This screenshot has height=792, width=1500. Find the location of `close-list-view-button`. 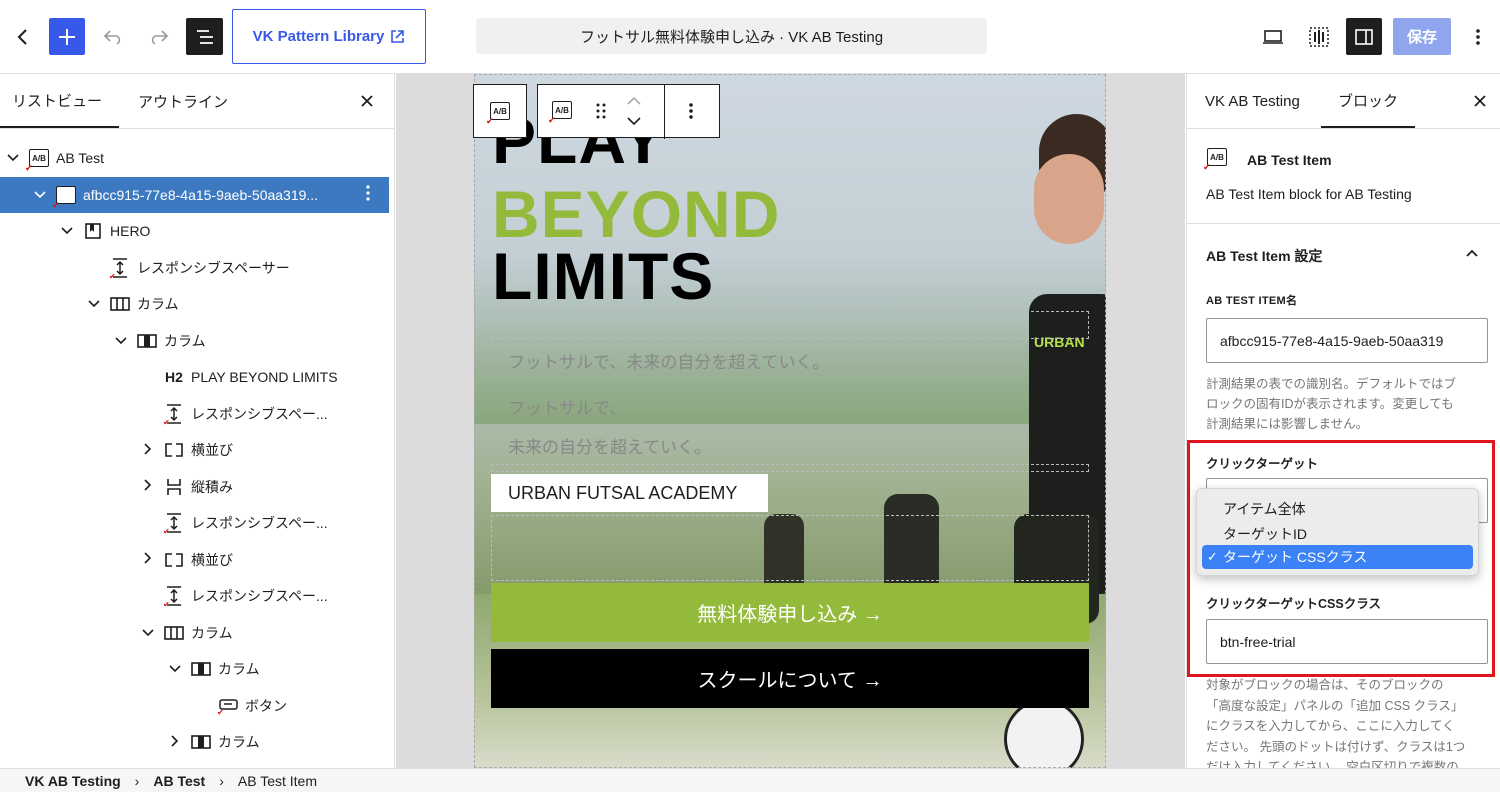

close-list-view-button is located at coordinates (367, 101).